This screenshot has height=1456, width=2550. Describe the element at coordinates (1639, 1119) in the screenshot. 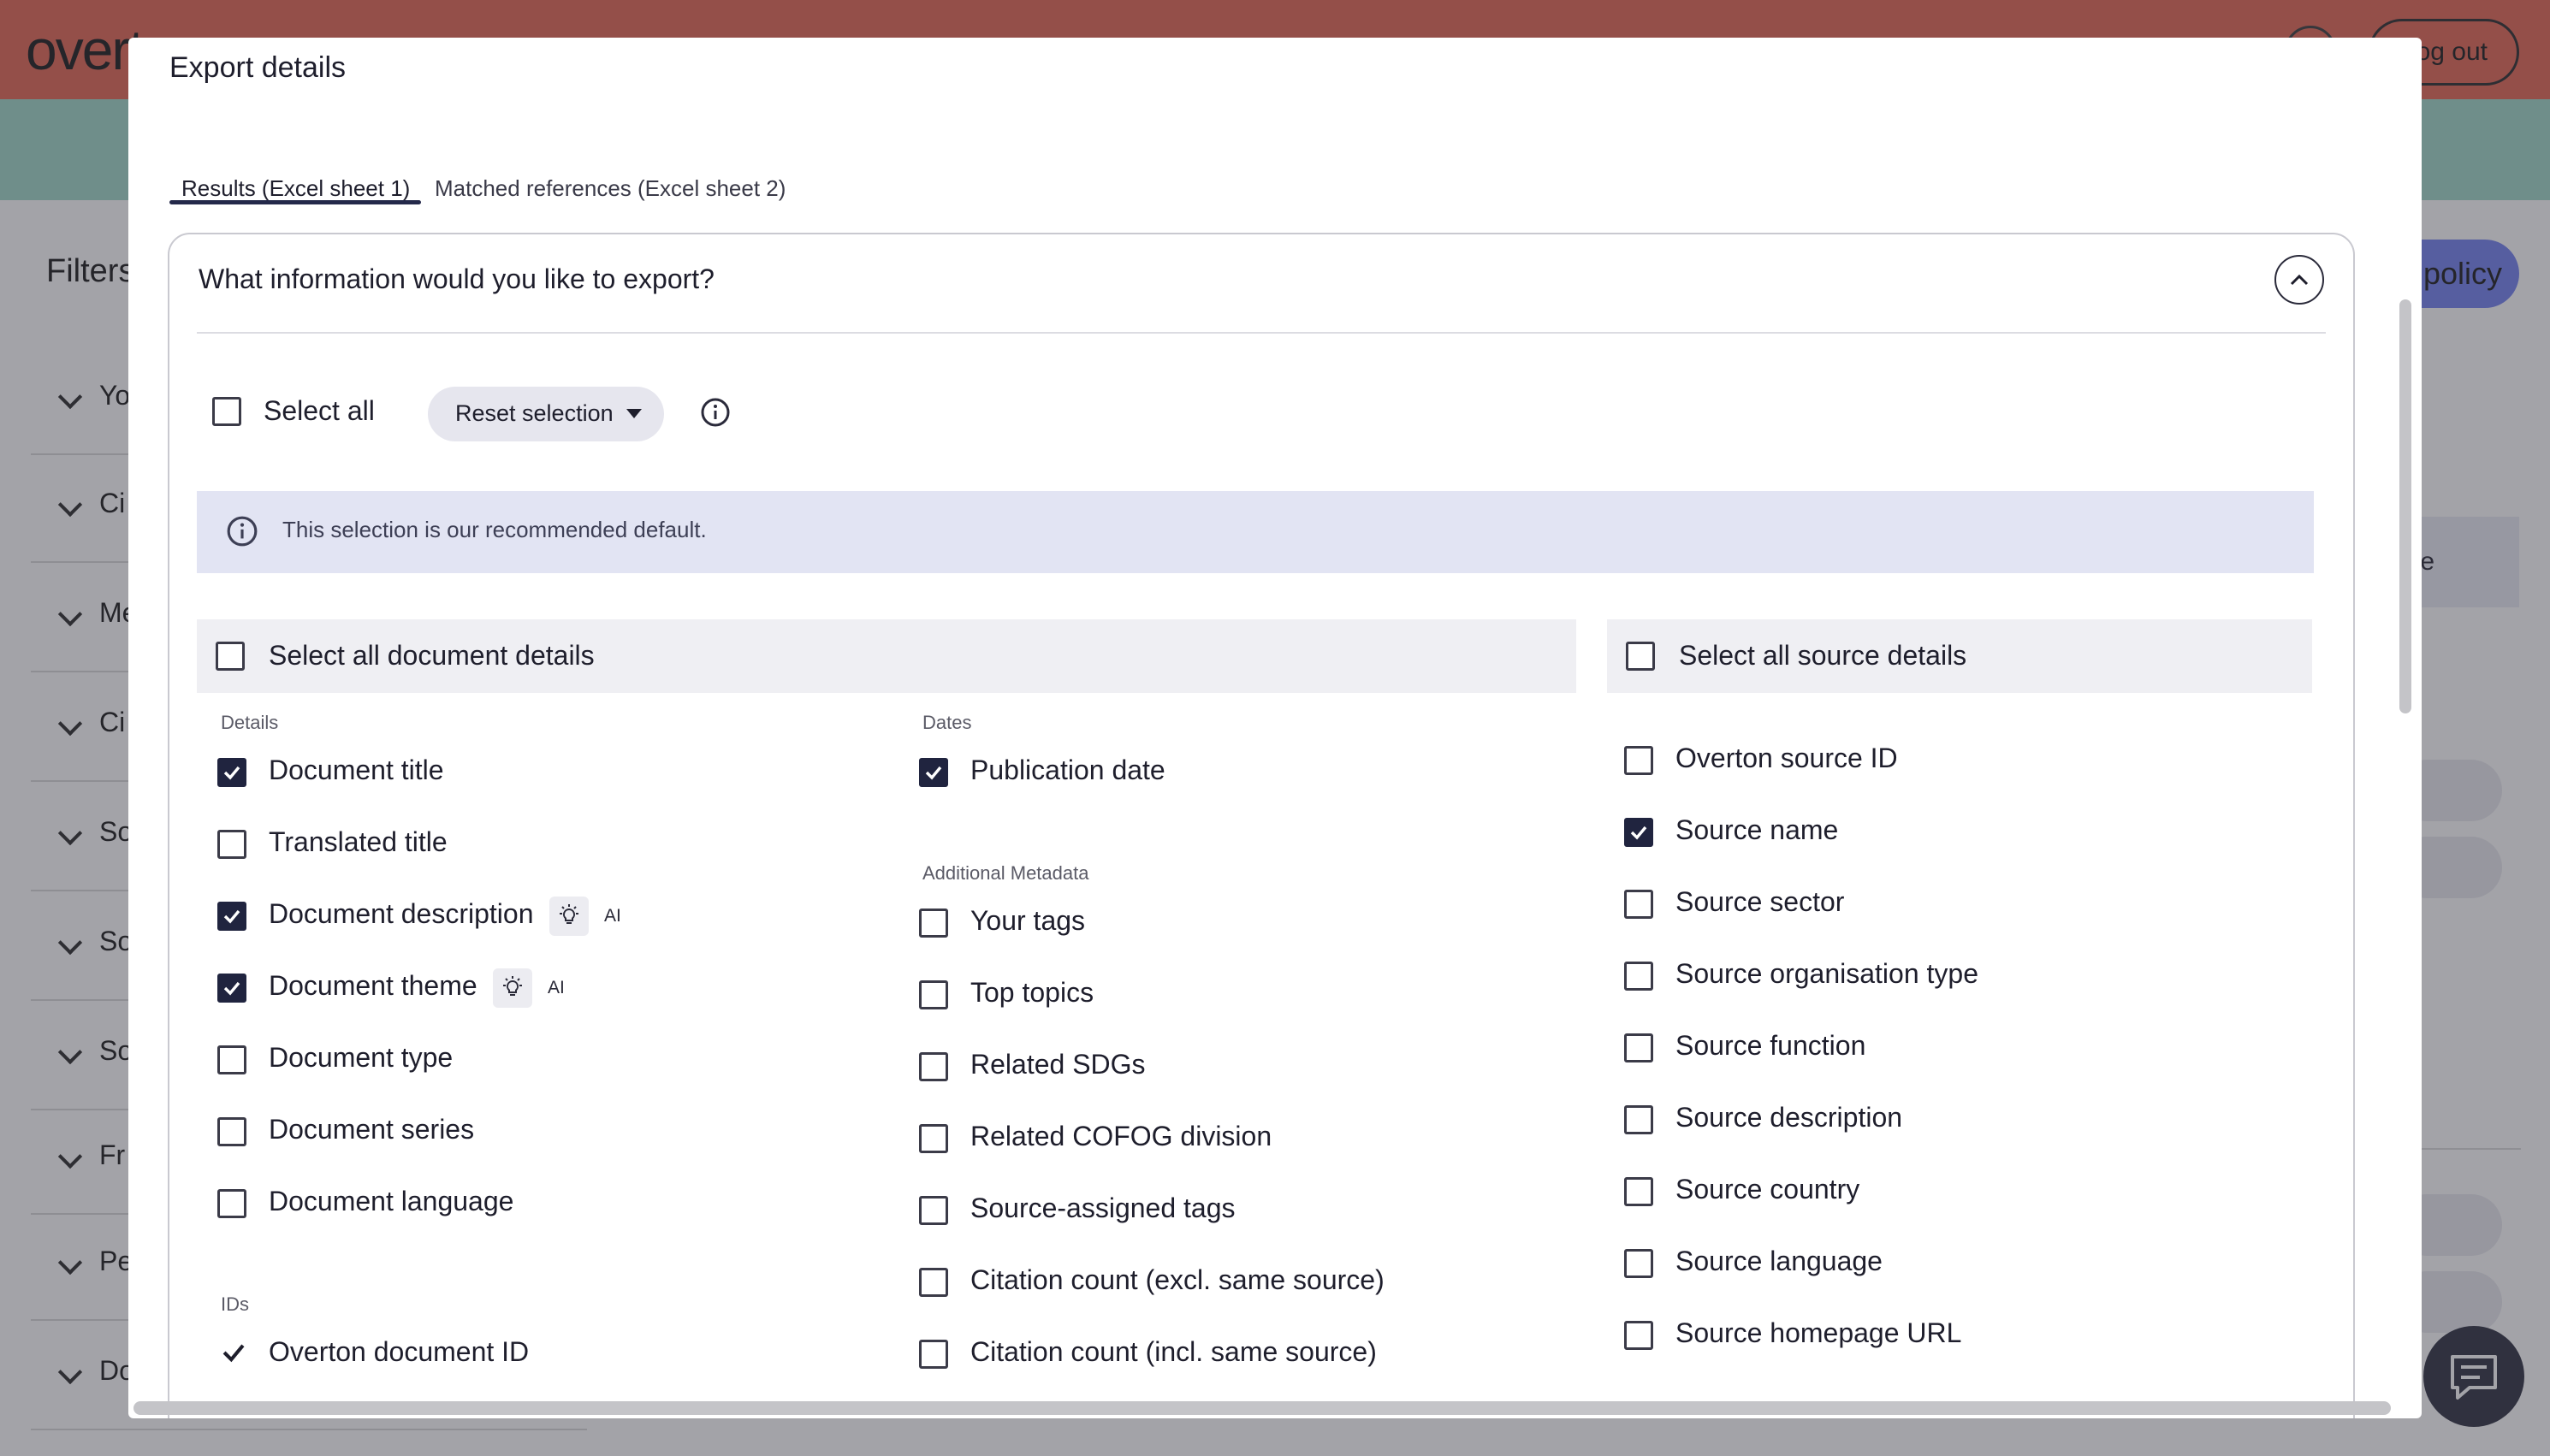

I see `source-description-checkbox` at that location.